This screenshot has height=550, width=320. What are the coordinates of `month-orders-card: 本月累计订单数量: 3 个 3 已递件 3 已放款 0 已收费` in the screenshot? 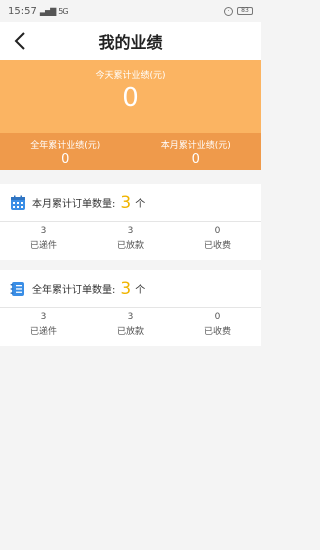 It's located at (130, 222).